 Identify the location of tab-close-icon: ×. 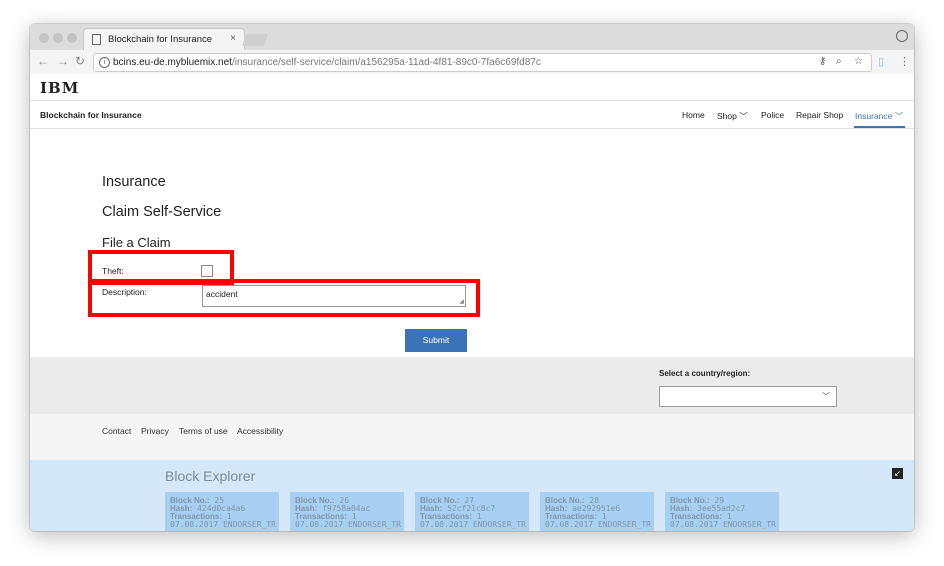
(233, 38).